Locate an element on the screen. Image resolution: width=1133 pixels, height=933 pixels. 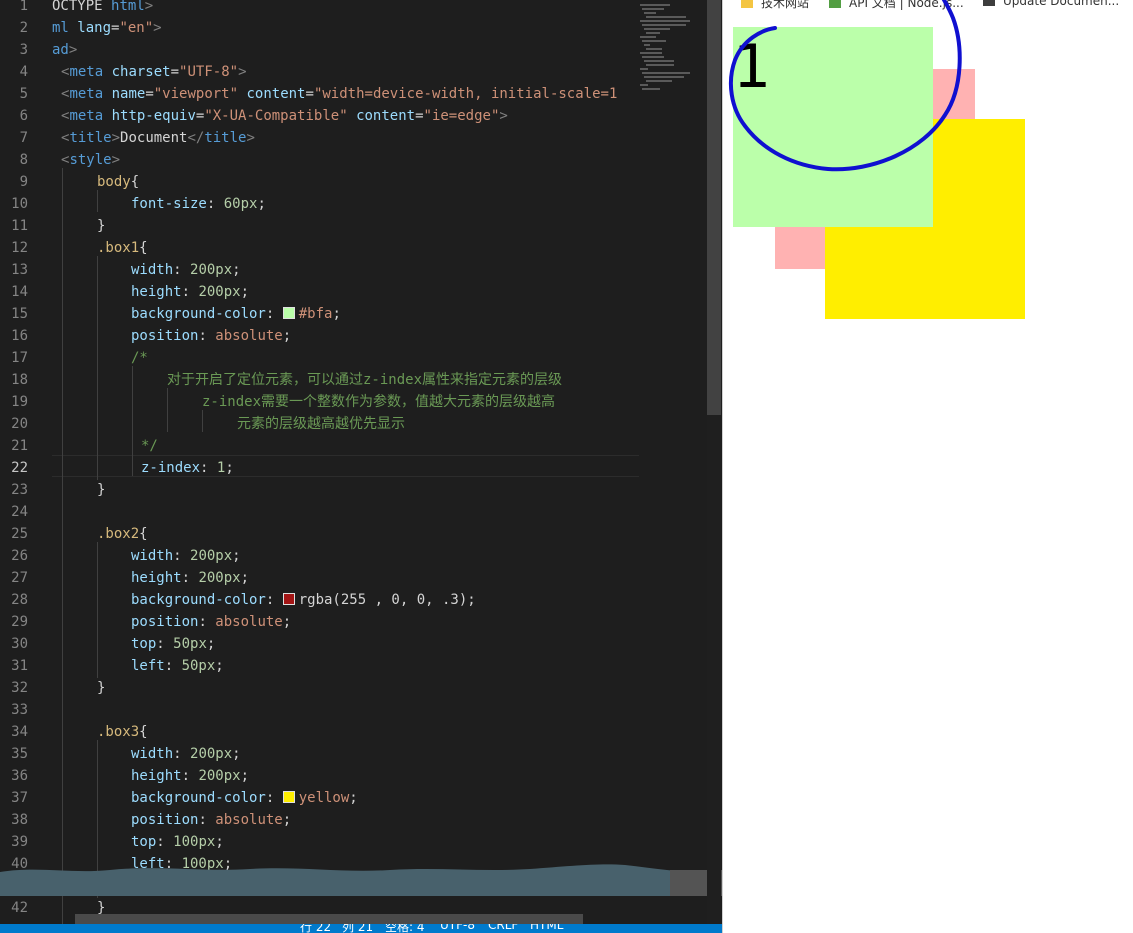
line-number: 36 is located at coordinates (19, 776).